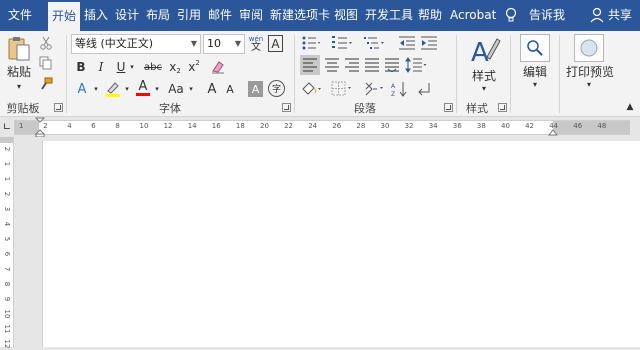  Describe the element at coordinates (101, 67) in the screenshot. I see `italic-button: I` at that location.